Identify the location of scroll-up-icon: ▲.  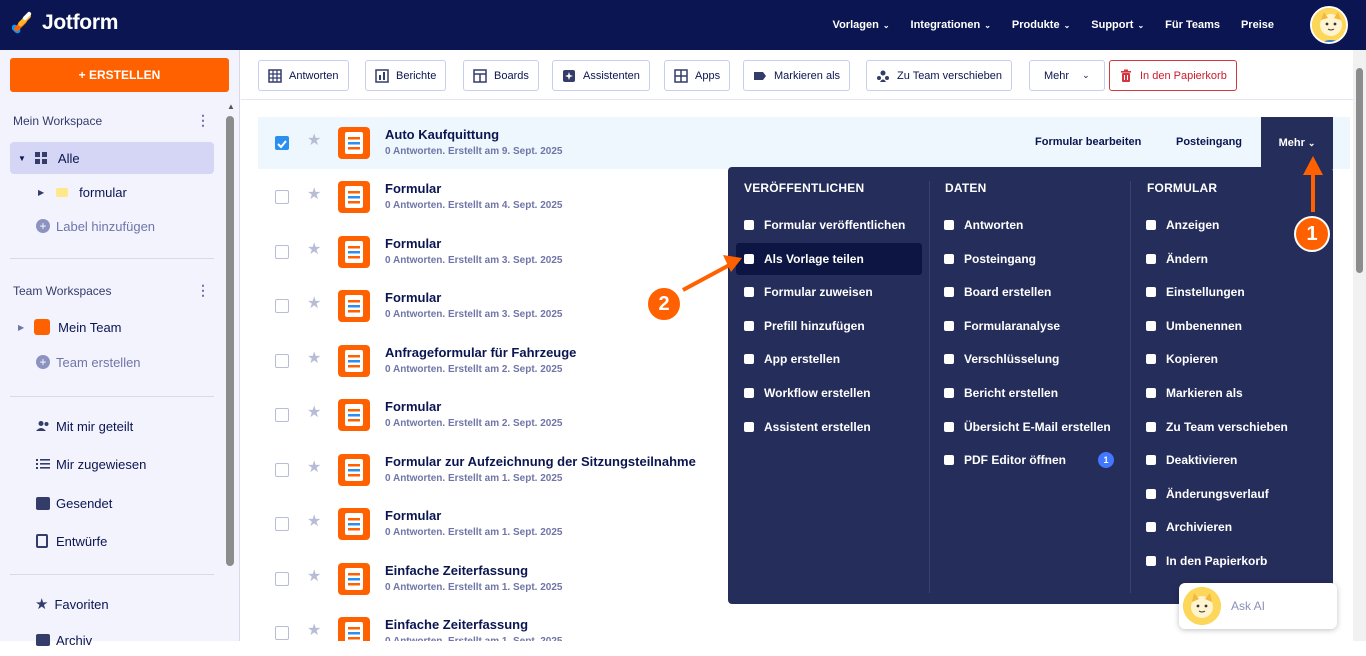
(231, 106).